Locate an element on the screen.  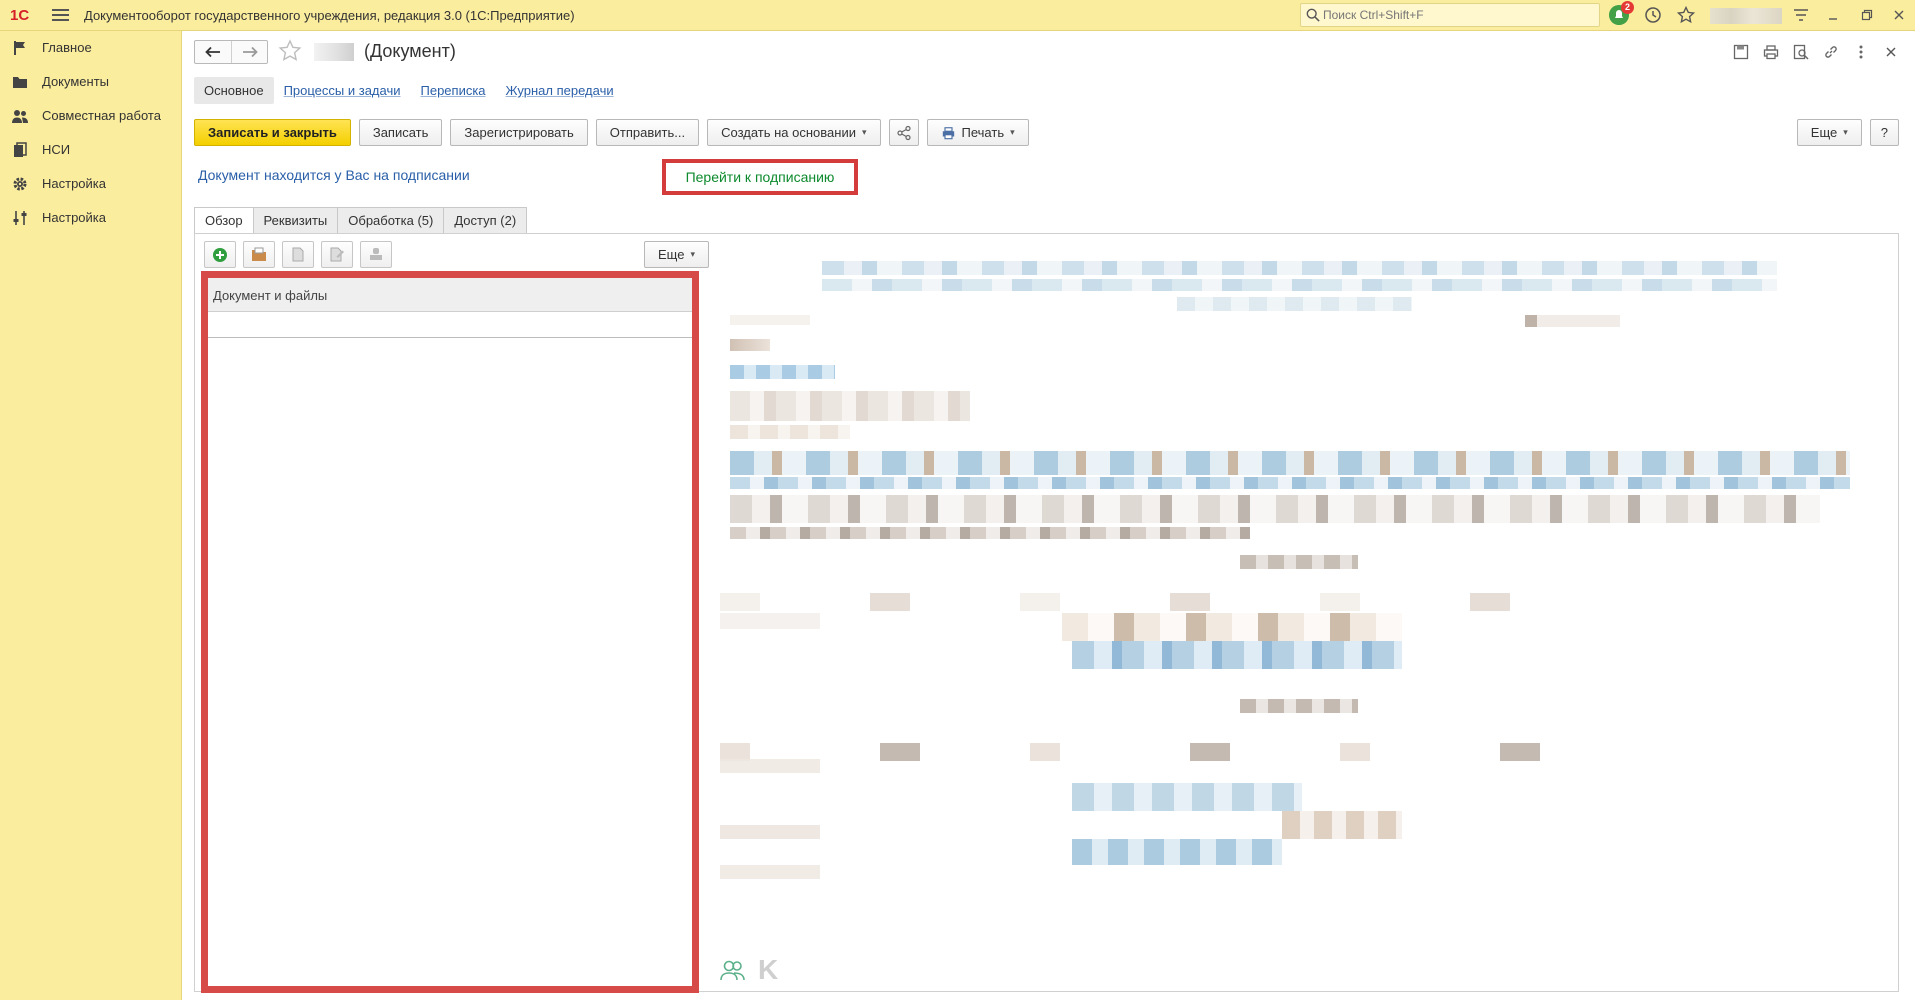
edit-file-button is located at coordinates (337, 254).